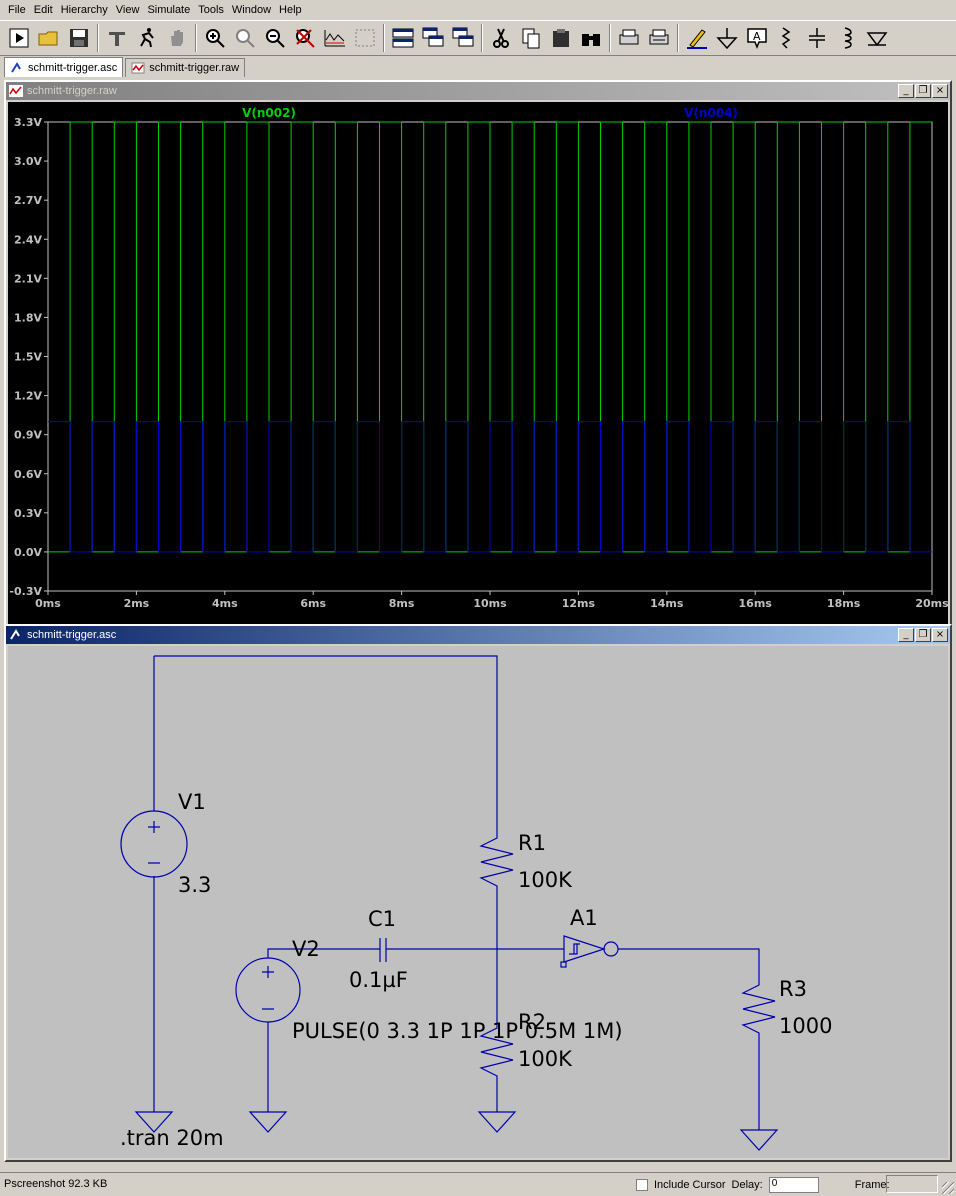 The image size is (956, 1196). I want to click on diode-icon, so click(877, 39).